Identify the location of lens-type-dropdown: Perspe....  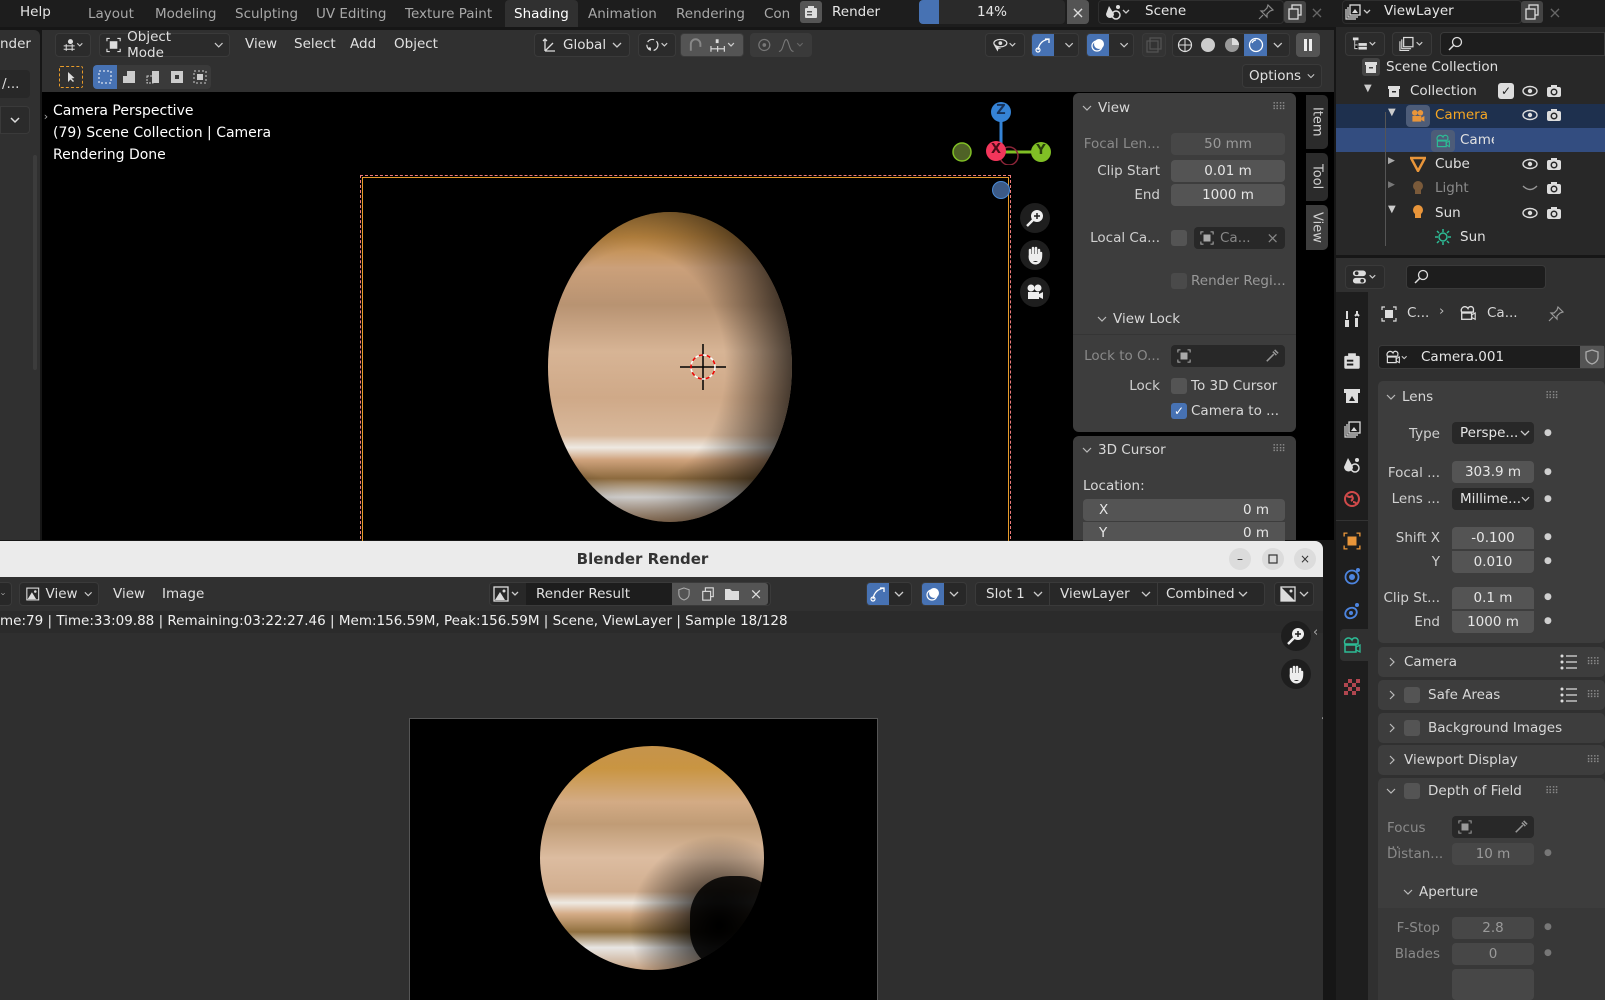
(1493, 433).